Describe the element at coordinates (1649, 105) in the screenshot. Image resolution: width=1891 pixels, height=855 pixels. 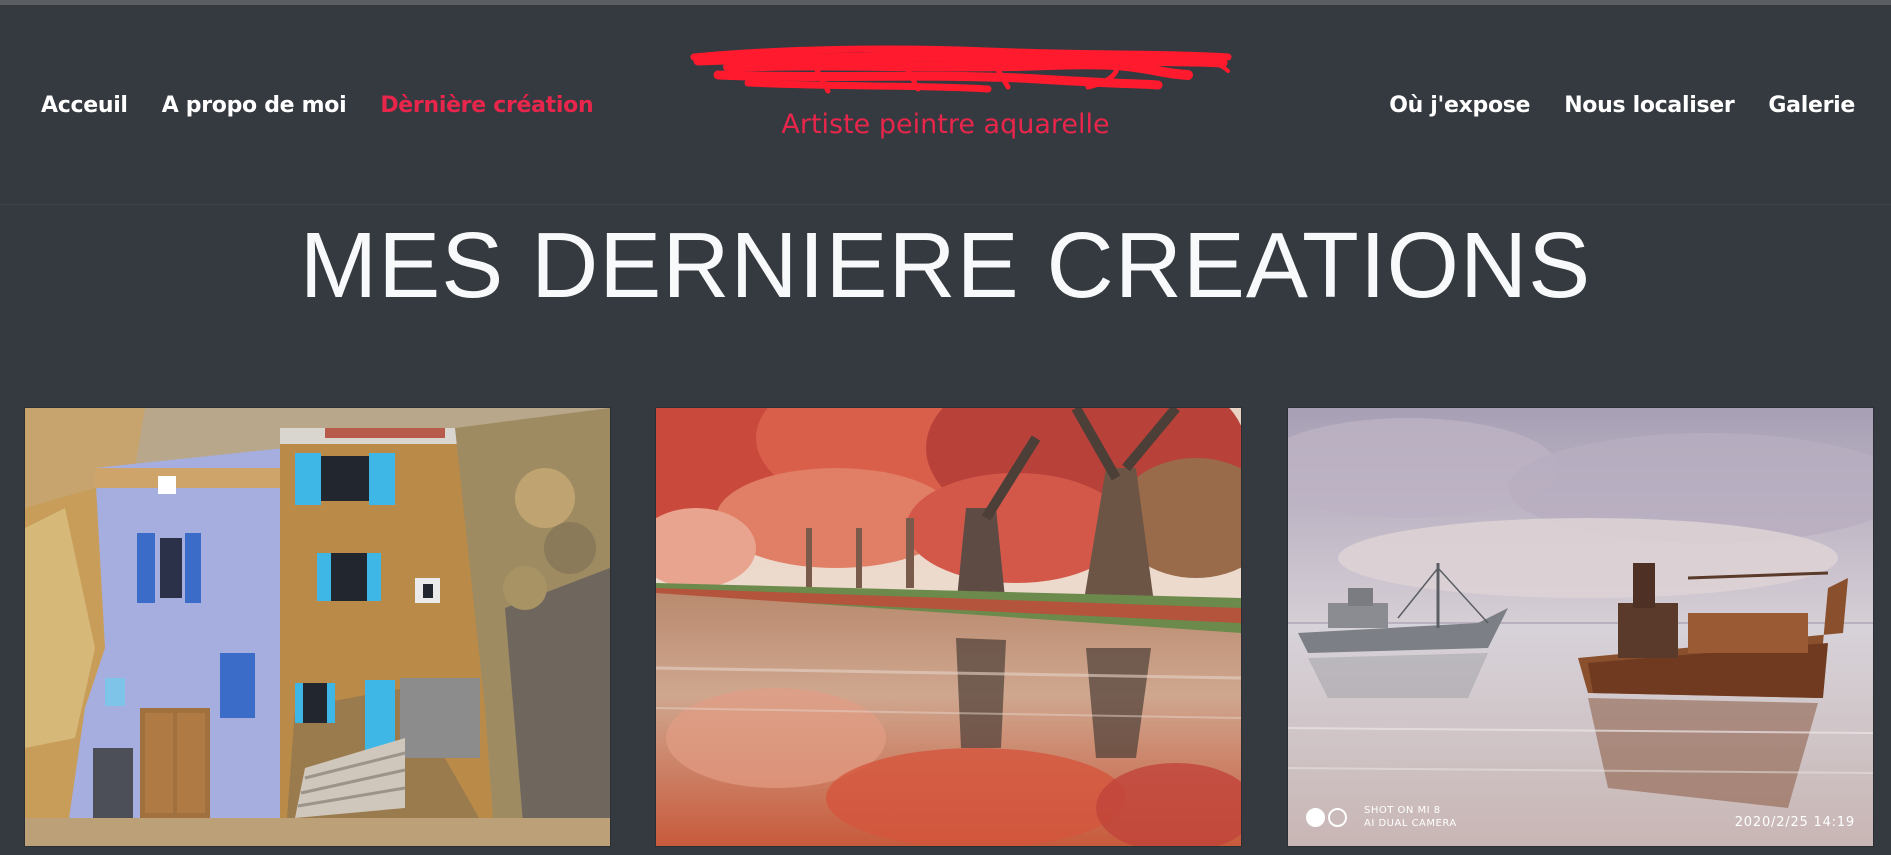
I see `nav-link-locate-us: Nous localiser` at that location.